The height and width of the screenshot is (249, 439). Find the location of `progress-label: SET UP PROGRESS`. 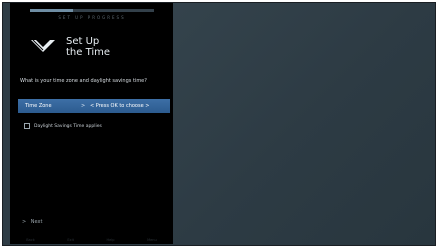

progress-label: SET UP PROGRESS is located at coordinates (92, 17).